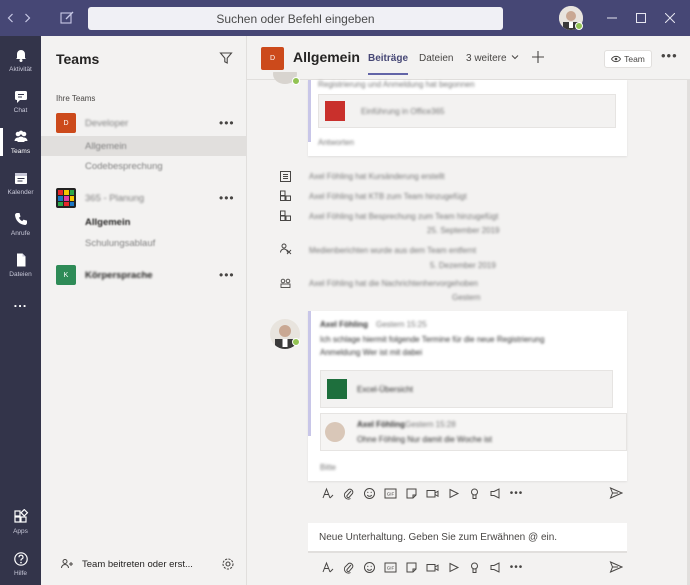 The image size is (690, 585). Describe the element at coordinates (388, 64) in the screenshot. I see `tab-posts: Beiträge` at that location.